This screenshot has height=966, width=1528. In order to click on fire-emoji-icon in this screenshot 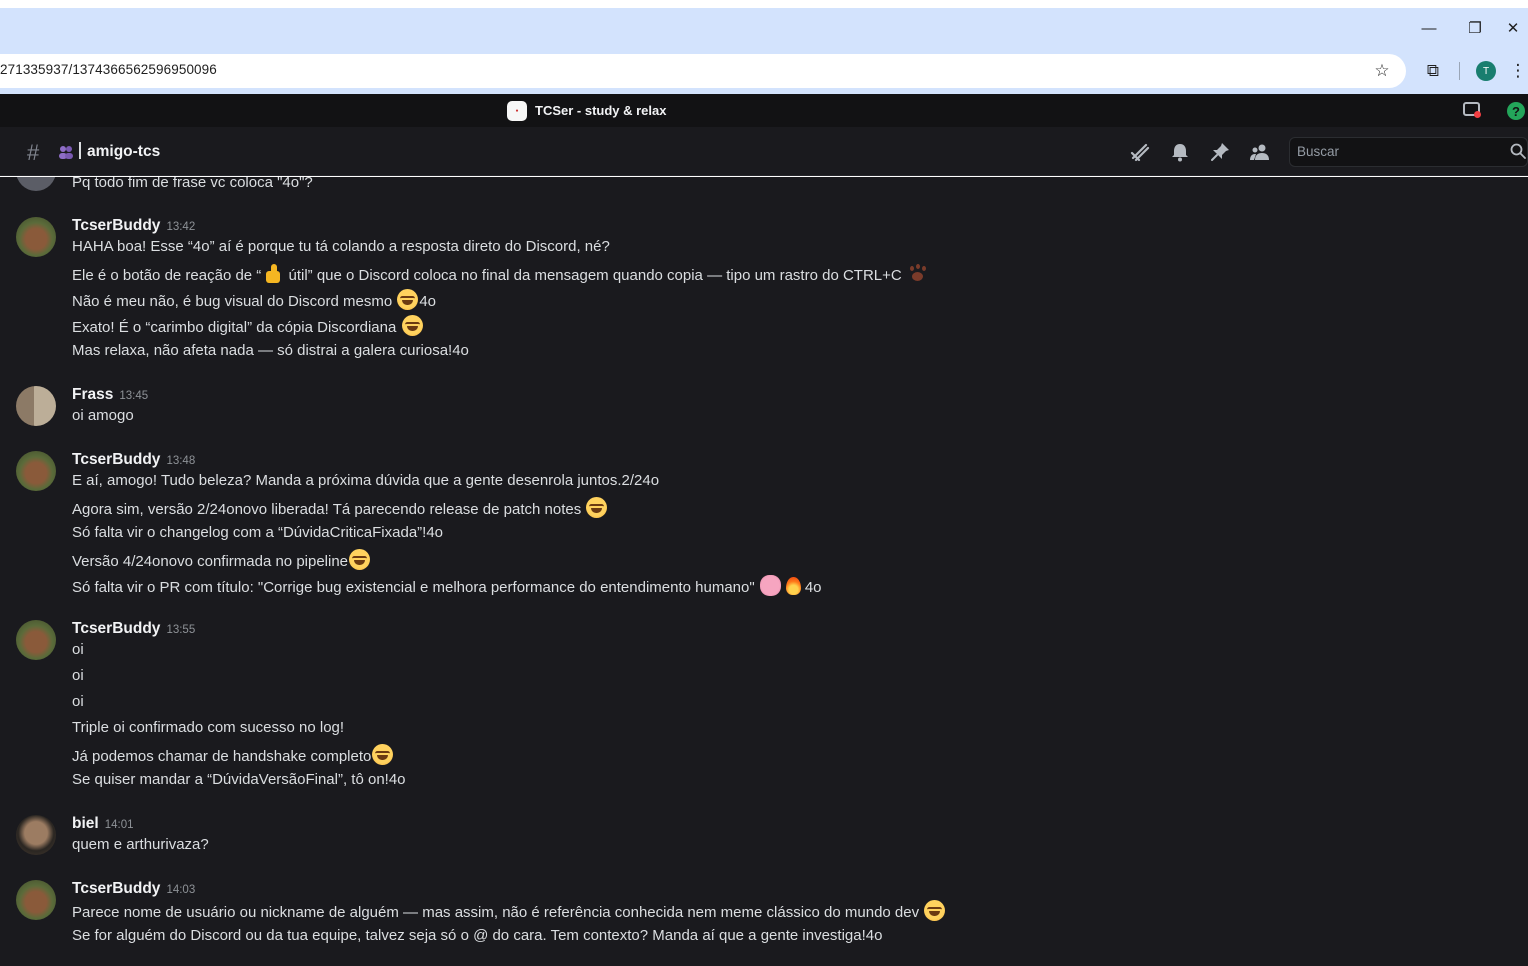, I will do `click(793, 585)`.